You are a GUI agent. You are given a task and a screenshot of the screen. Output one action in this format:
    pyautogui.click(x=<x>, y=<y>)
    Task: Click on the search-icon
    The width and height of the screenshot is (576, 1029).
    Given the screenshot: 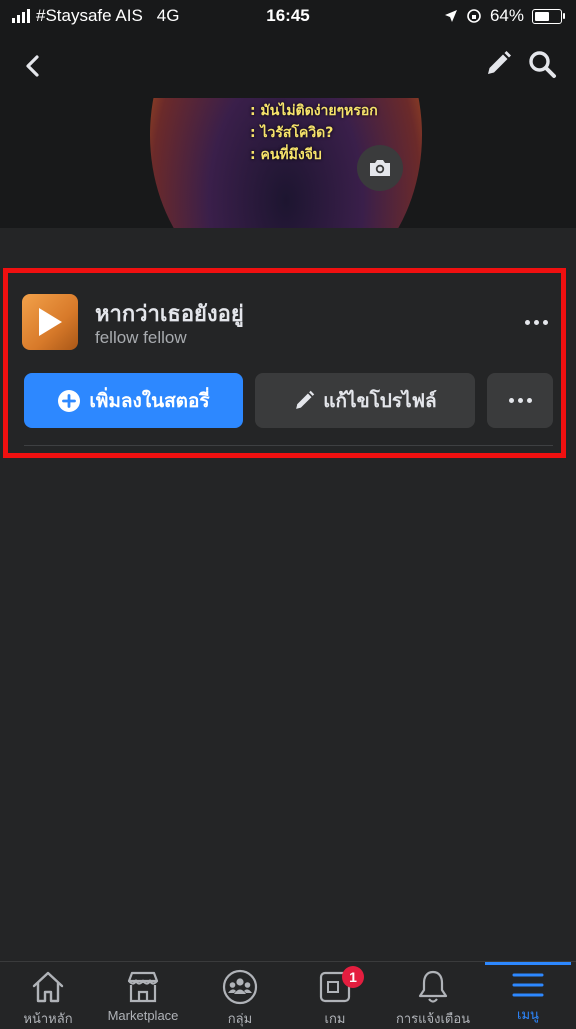 What is the action you would take?
    pyautogui.click(x=542, y=64)
    